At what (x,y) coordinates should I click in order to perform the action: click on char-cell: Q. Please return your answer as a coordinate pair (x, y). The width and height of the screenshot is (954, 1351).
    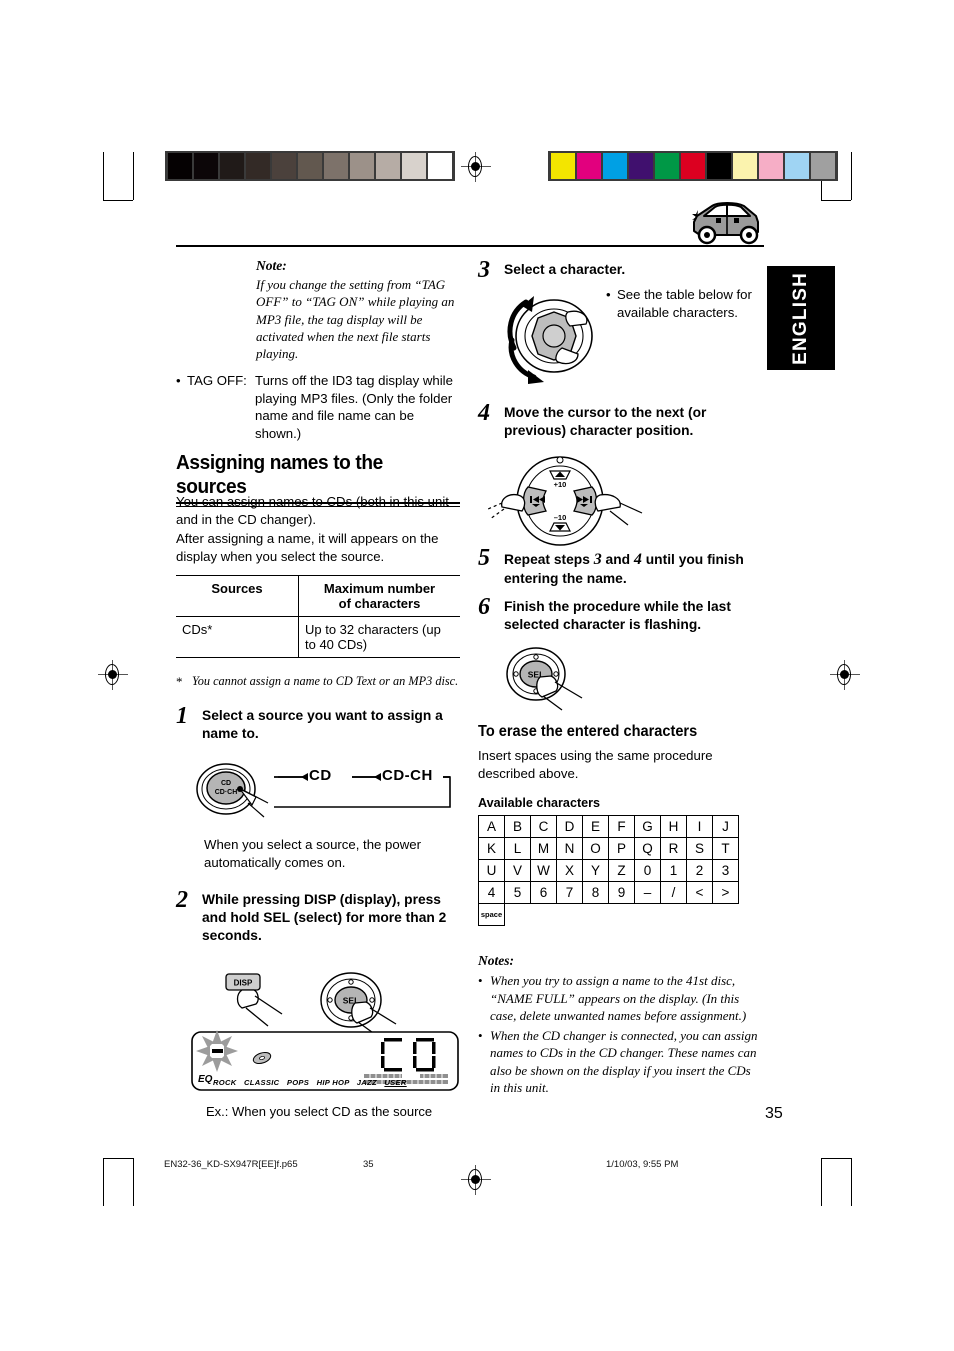
    Looking at the image, I should click on (647, 848).